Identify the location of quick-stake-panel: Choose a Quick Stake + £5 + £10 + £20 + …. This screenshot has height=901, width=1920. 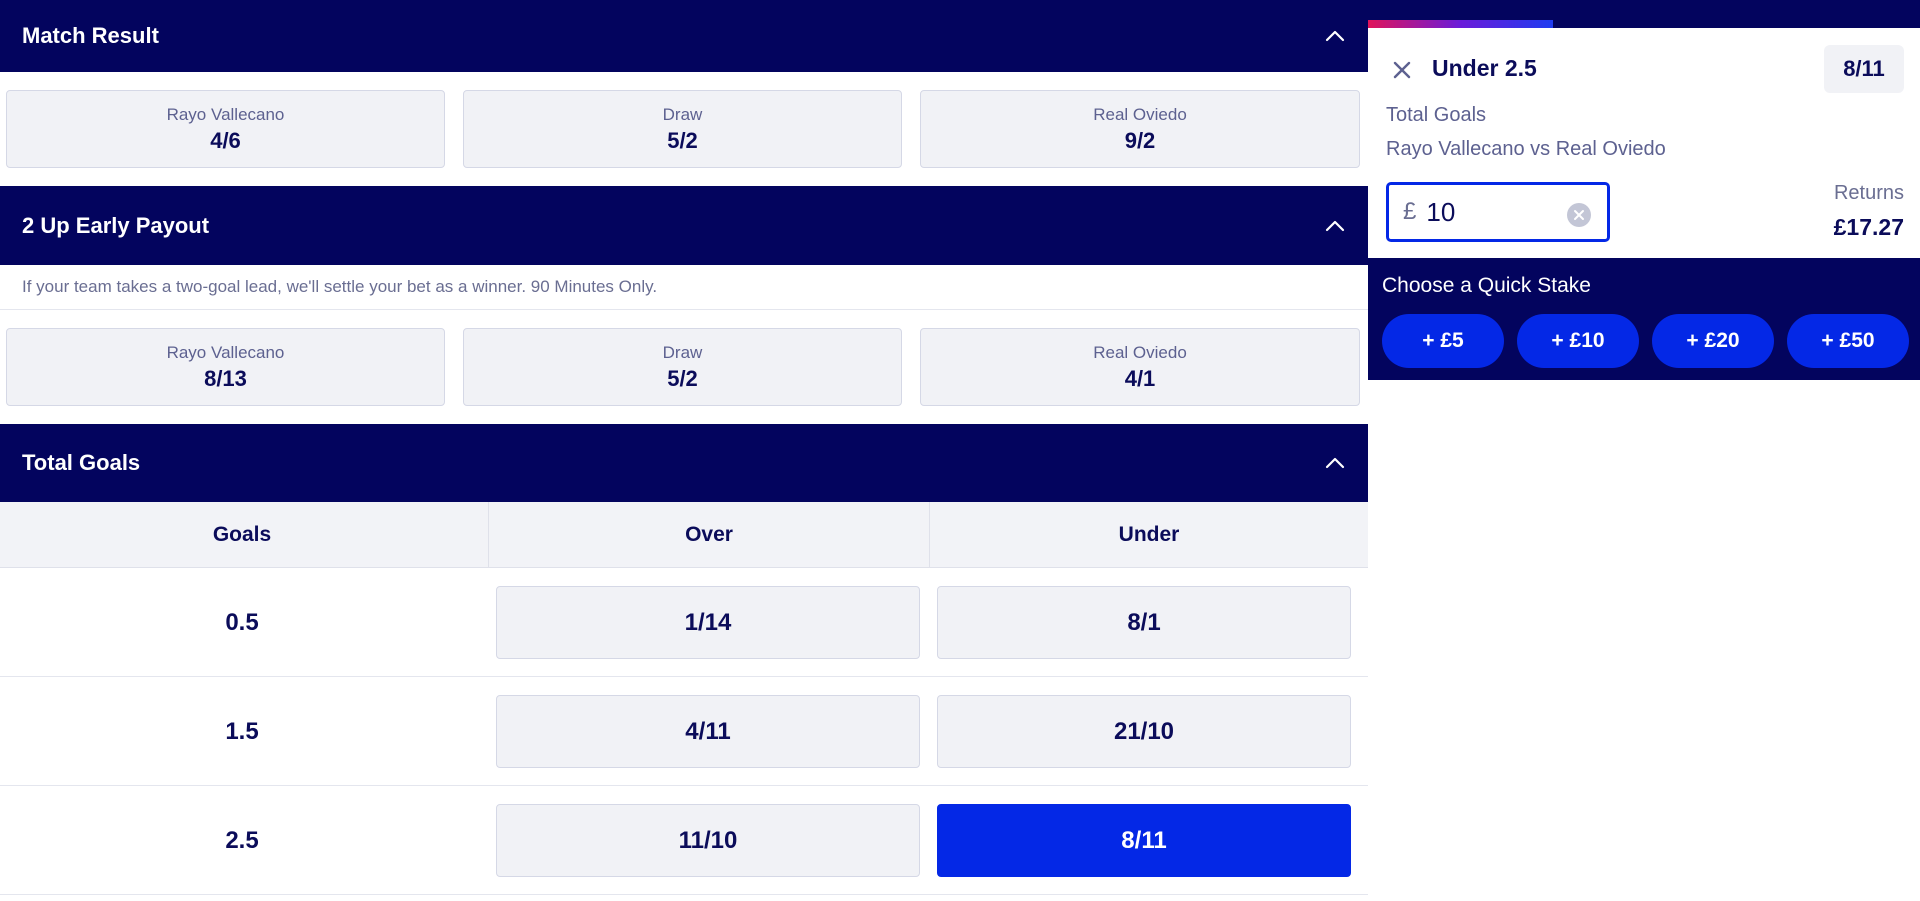
(1644, 319).